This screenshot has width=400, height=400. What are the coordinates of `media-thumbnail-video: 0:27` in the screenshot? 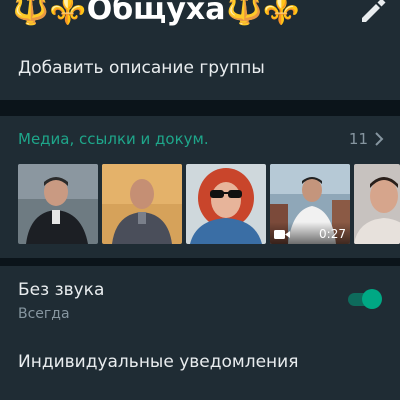 It's located at (310, 204).